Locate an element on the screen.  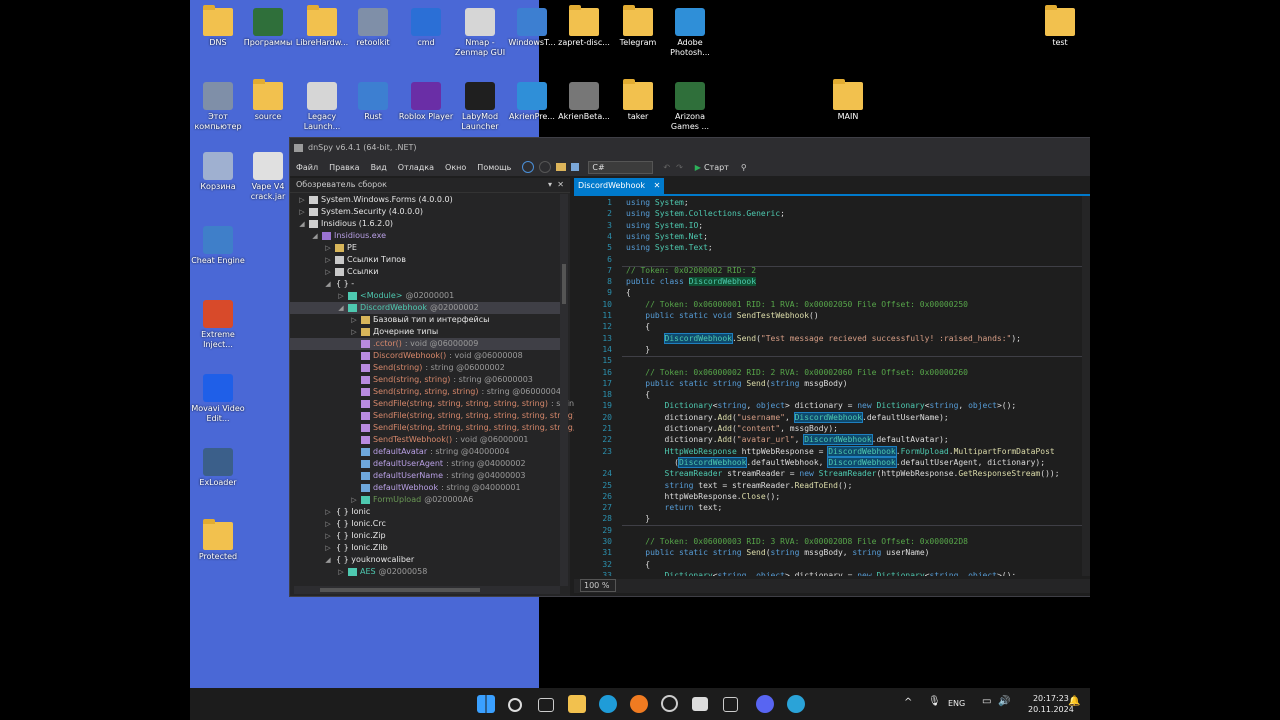
tree-item: SendTestWebhook(): void @06000001 is located at coordinates (425, 440).